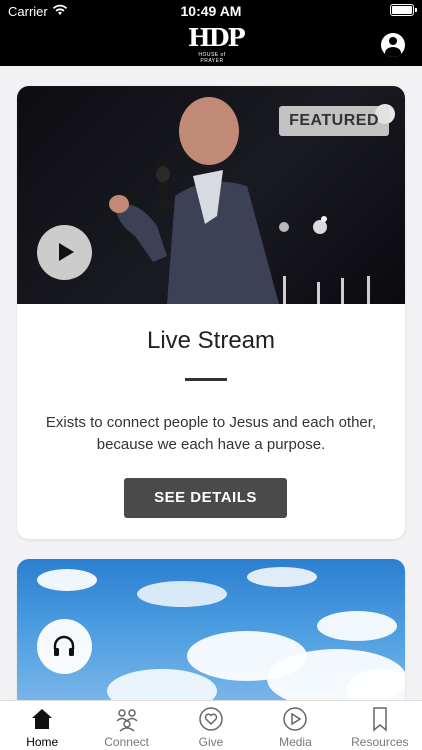  What do you see at coordinates (205, 498) in the screenshot?
I see `see-details-button: SEE DETAILS` at bounding box center [205, 498].